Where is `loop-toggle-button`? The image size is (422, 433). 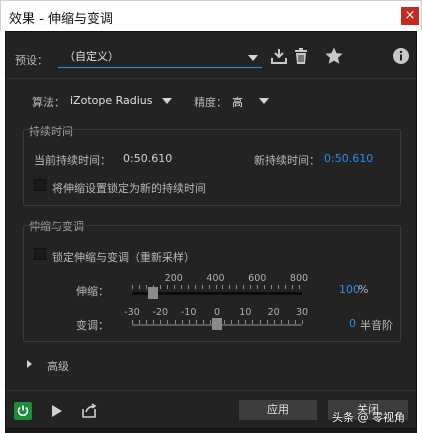
loop-toggle-button is located at coordinates (89, 411).